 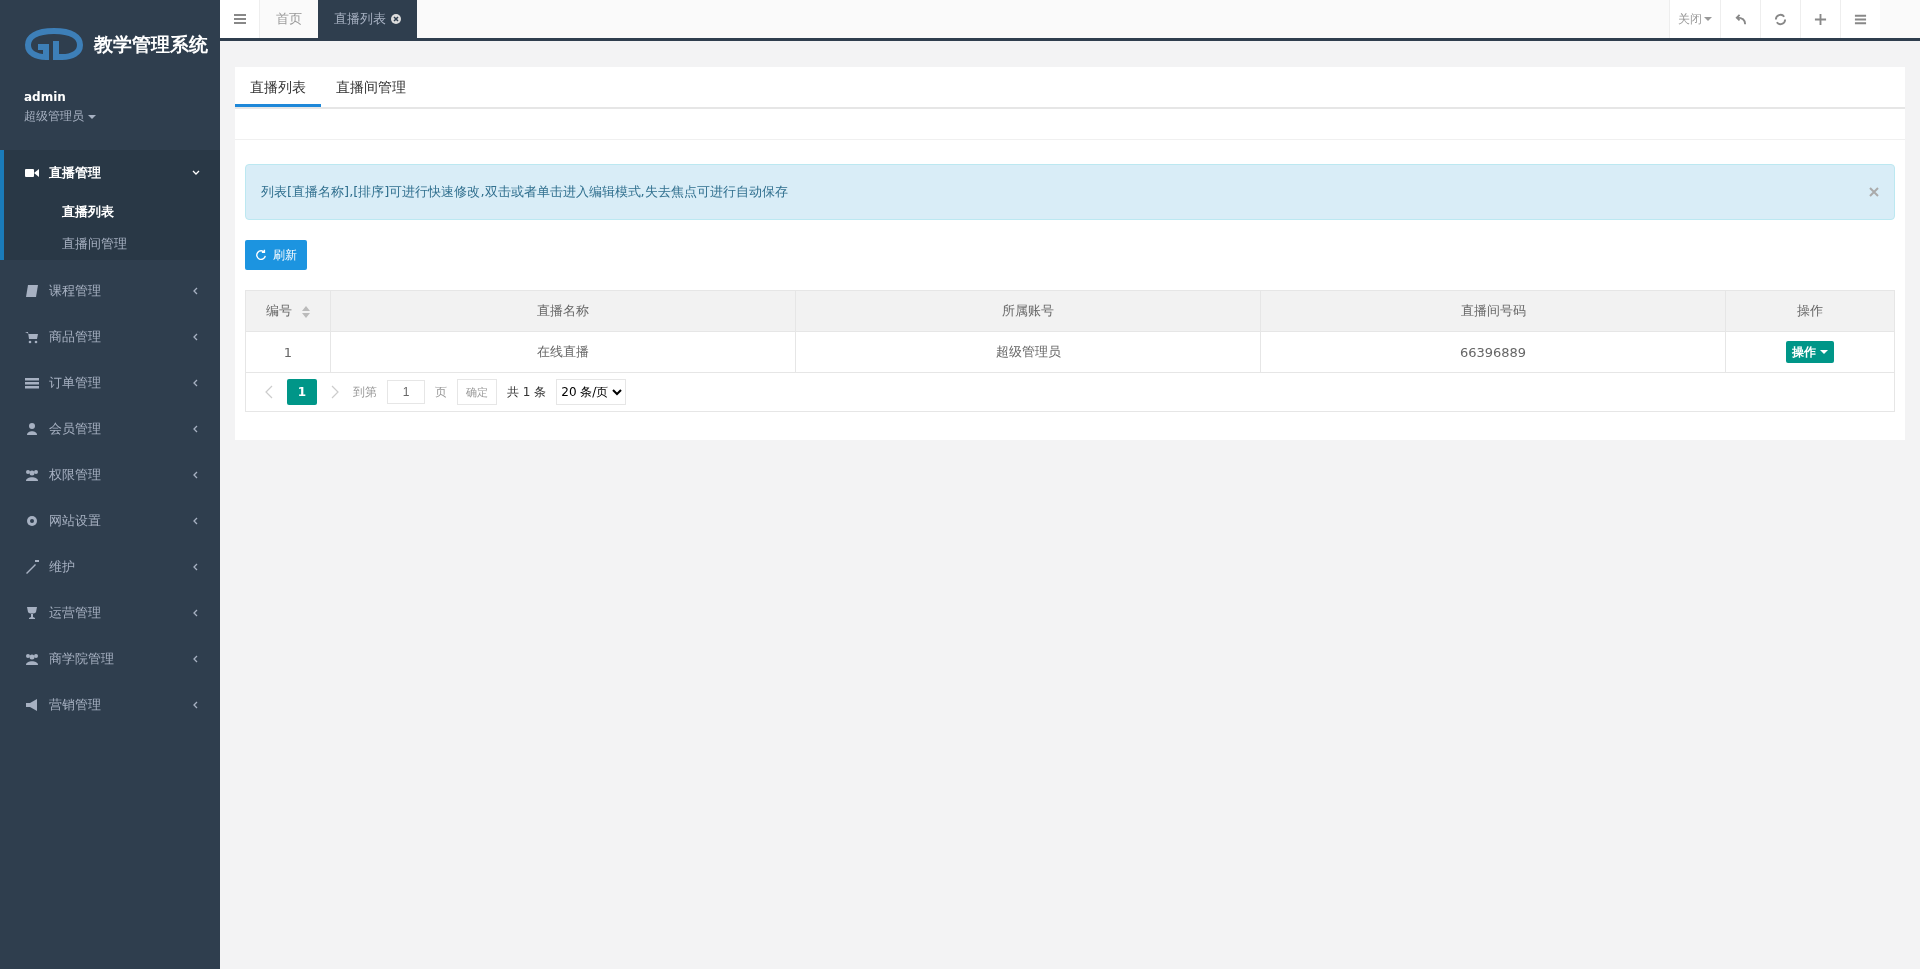 I want to click on settings-icon, so click(x=32, y=521).